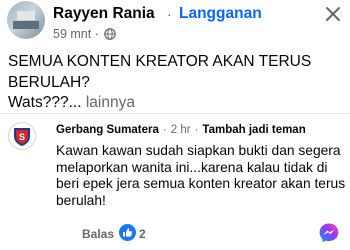  Describe the element at coordinates (110, 34) in the screenshot. I see `globe-icon` at that location.